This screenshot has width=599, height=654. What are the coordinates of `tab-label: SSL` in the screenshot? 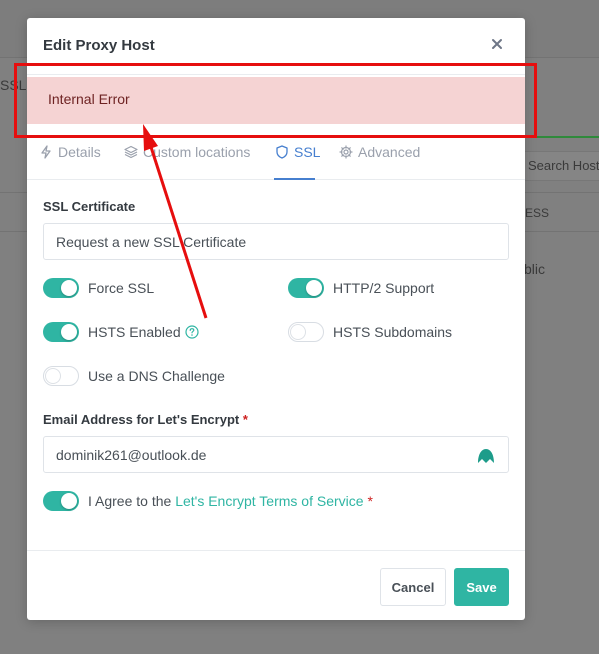 It's located at (307, 152).